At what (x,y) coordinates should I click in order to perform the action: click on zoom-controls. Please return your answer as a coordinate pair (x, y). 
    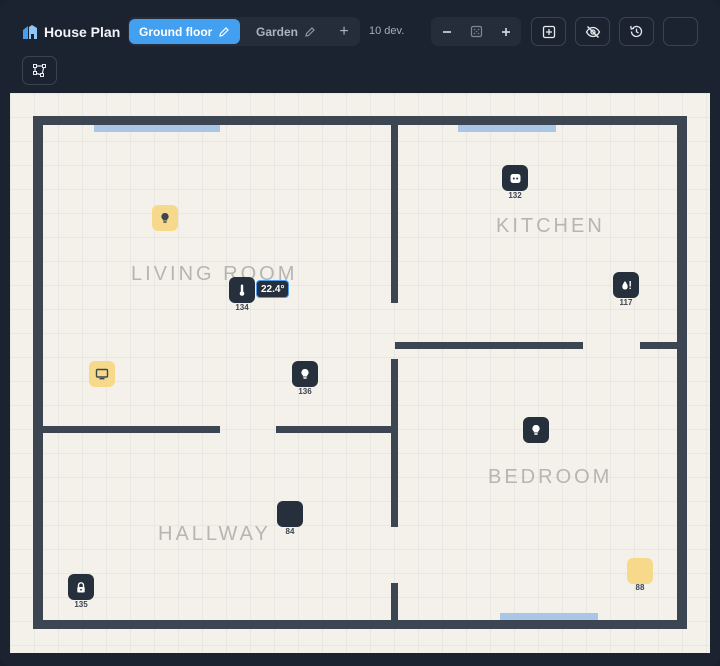
    Looking at the image, I should click on (476, 31).